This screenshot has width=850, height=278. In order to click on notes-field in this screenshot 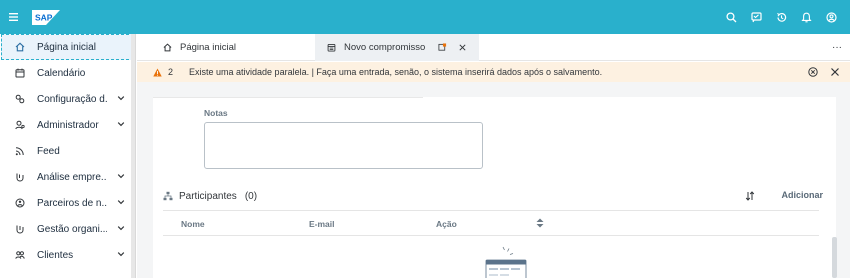, I will do `click(343, 145)`.